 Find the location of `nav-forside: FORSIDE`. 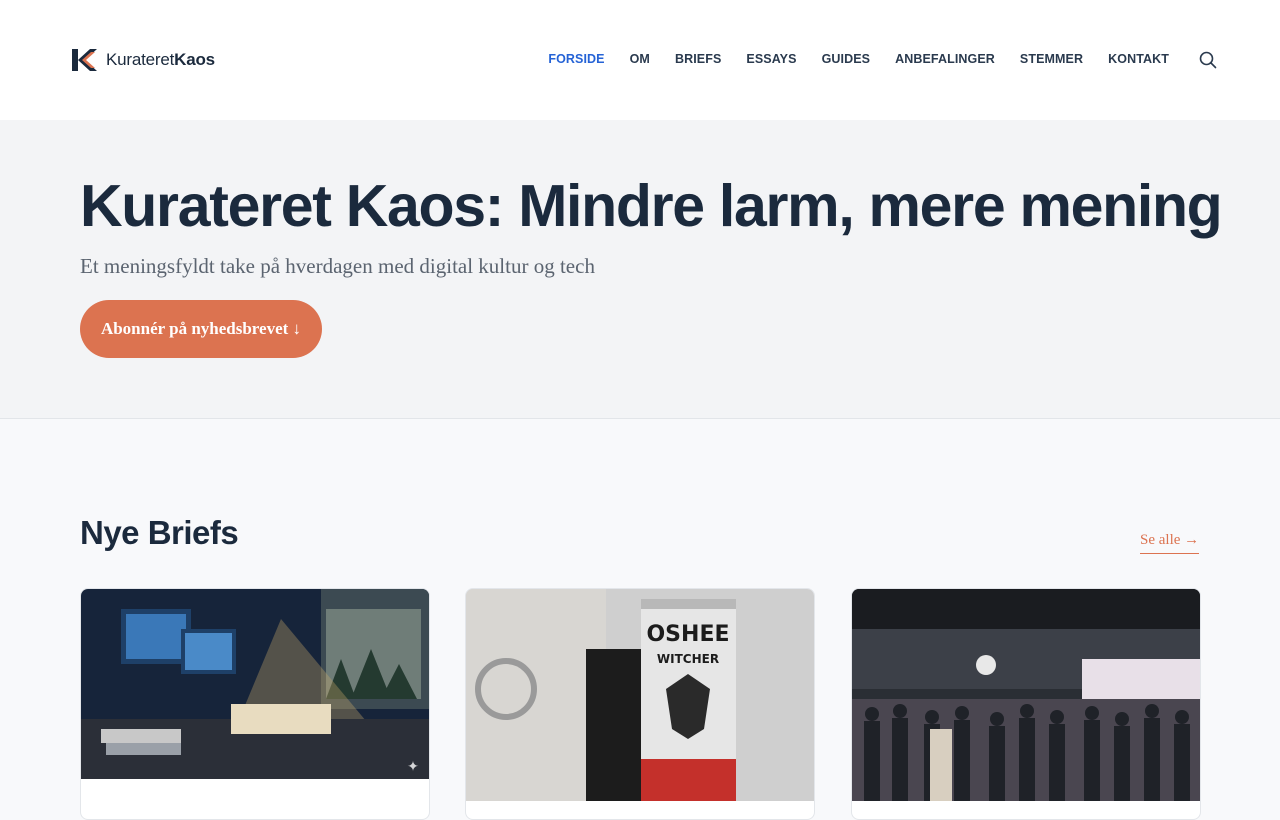

nav-forside: FORSIDE is located at coordinates (576, 59).